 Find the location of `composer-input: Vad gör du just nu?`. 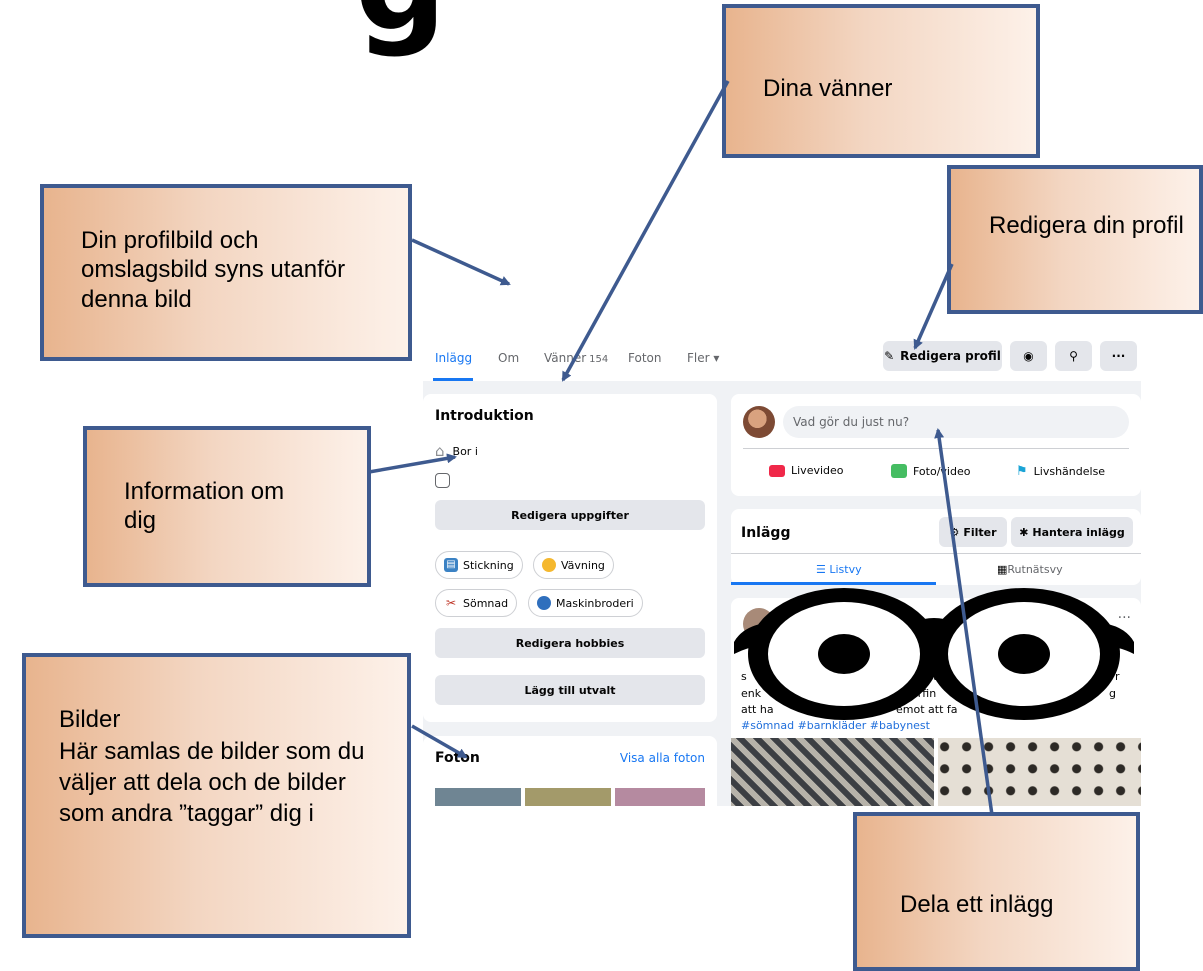

composer-input: Vad gör du just nu? is located at coordinates (956, 422).